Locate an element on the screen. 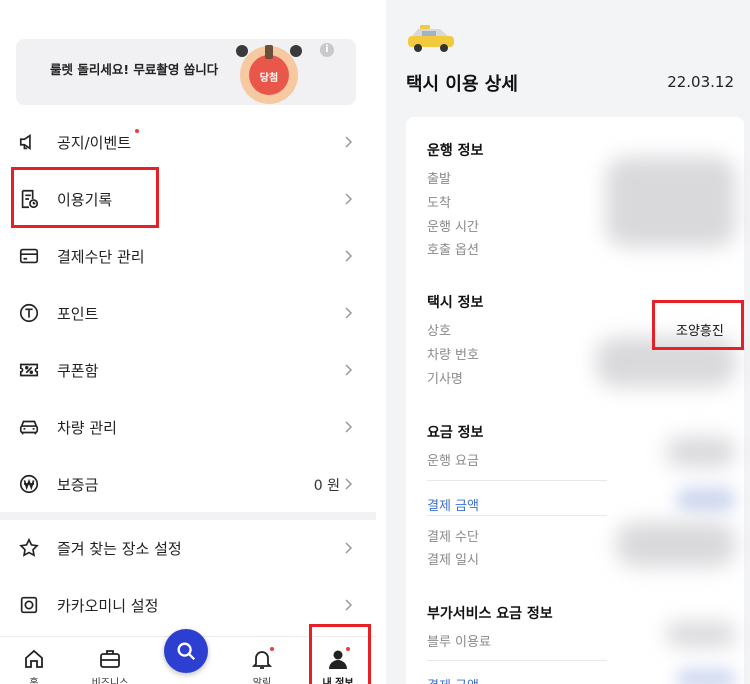  taxi-icon is located at coordinates (431, 38).